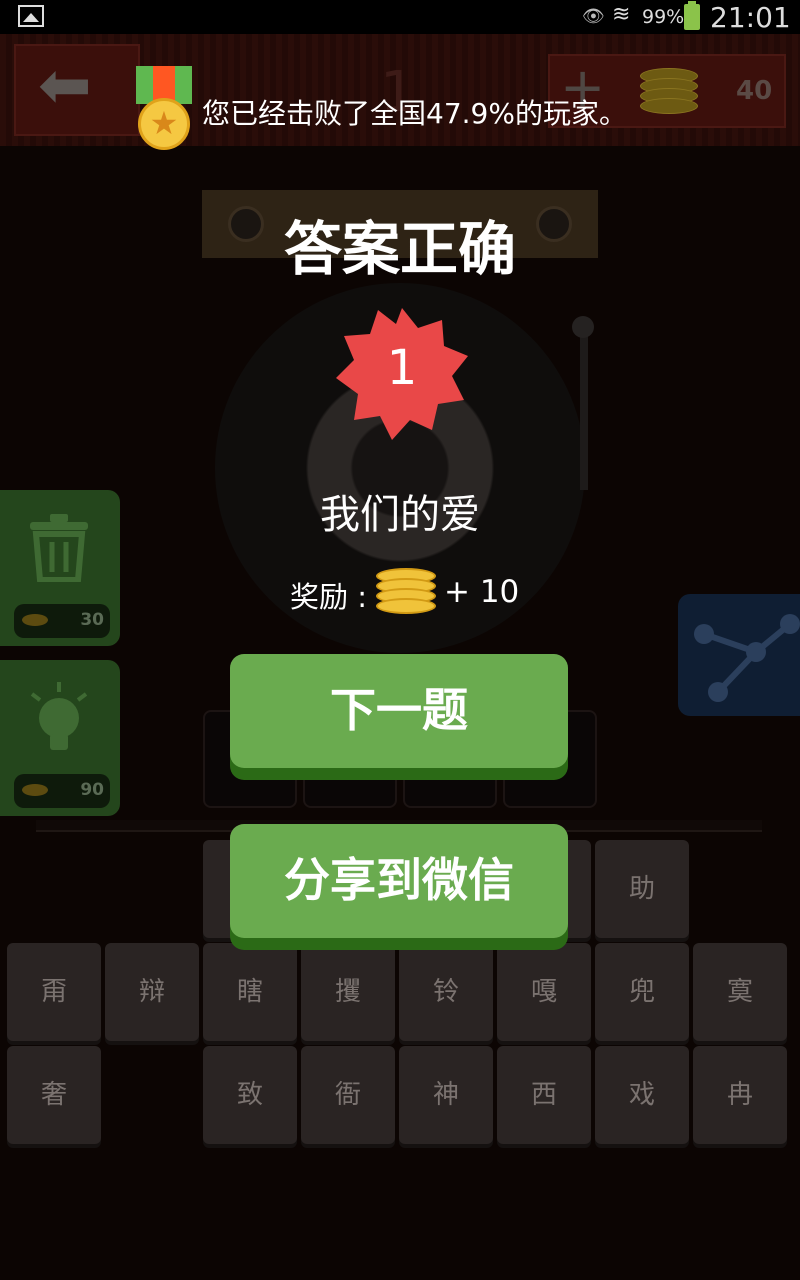 The width and height of the screenshot is (800, 1280). What do you see at coordinates (250, 1095) in the screenshot?
I see `letter-key: 致` at bounding box center [250, 1095].